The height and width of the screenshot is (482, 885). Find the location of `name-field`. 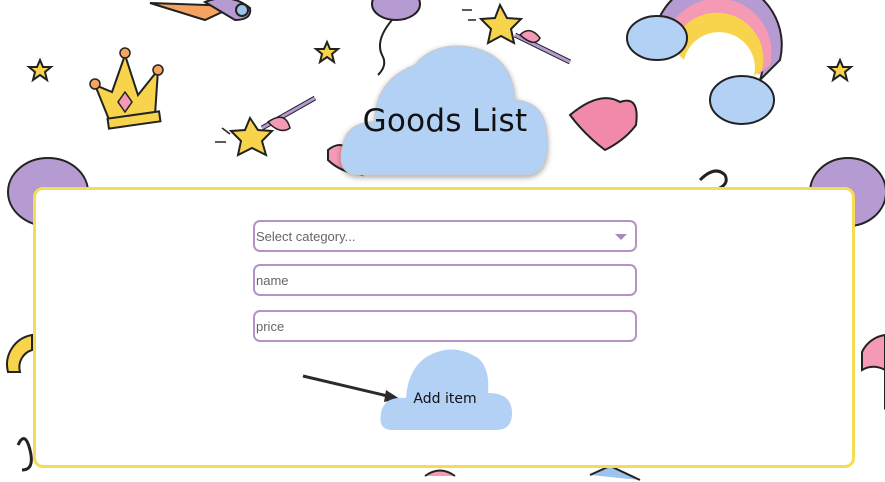

name-field is located at coordinates (445, 280).